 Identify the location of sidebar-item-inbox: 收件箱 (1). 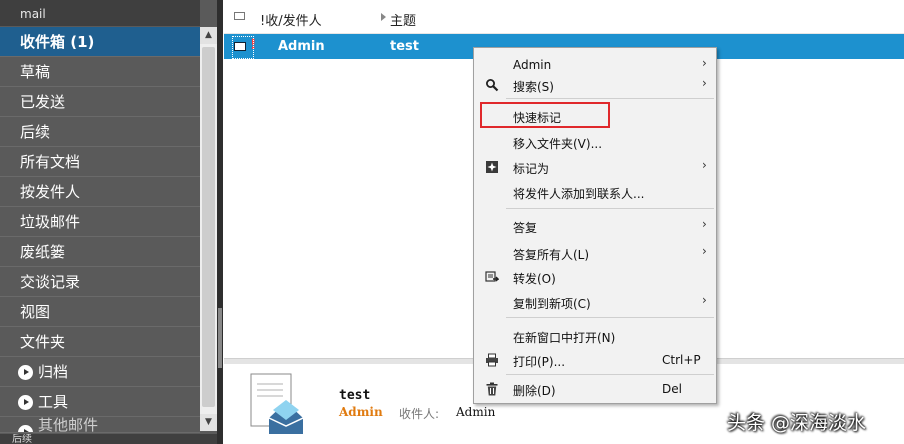
(100, 42).